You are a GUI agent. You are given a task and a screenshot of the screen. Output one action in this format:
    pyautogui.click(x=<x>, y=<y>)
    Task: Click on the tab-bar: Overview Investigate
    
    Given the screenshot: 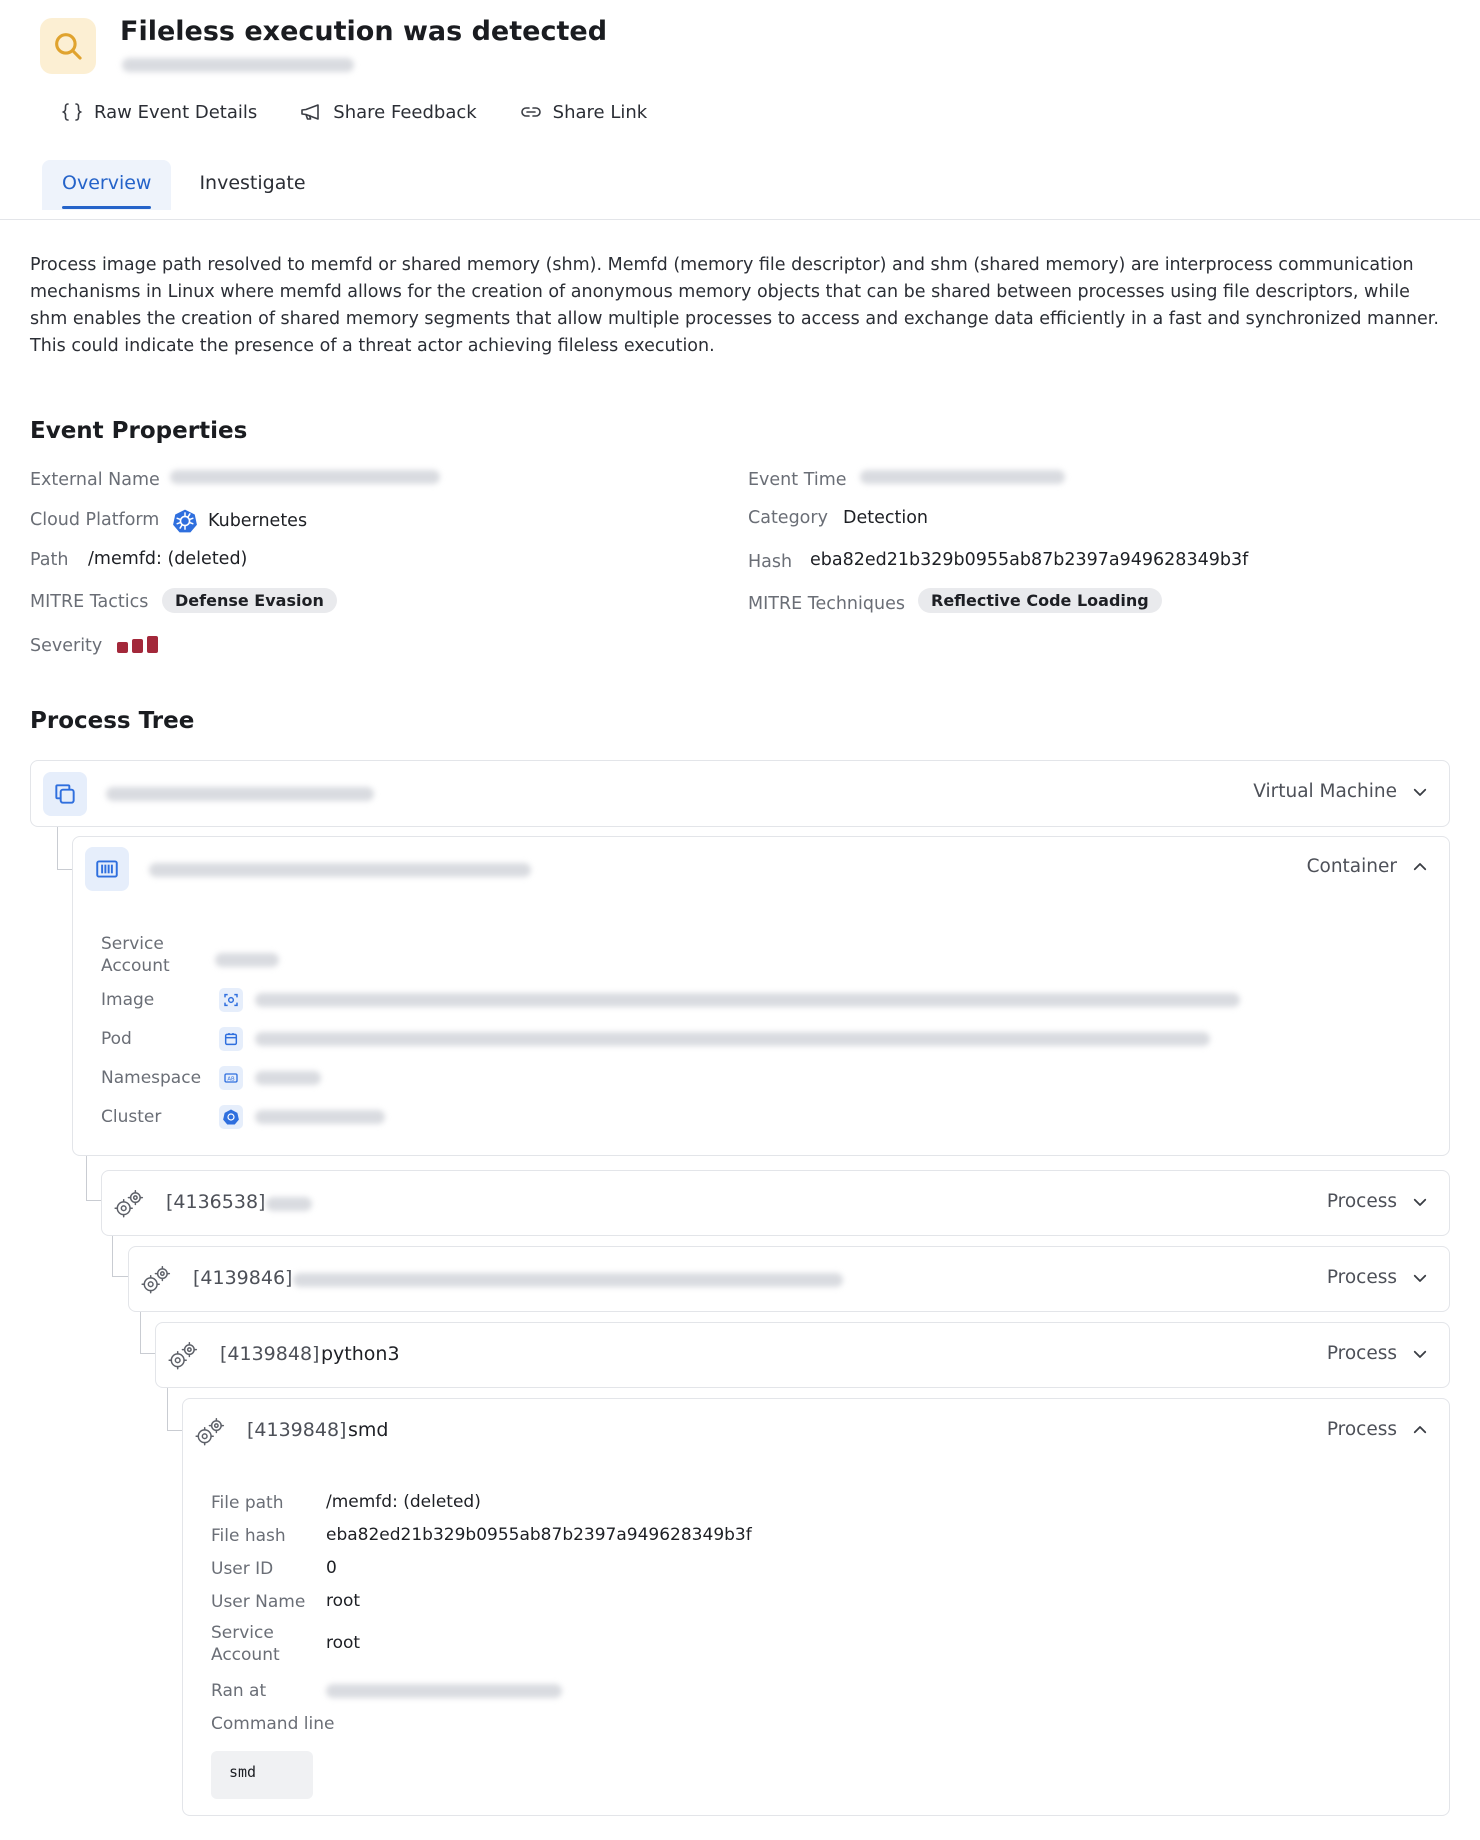 What is the action you would take?
    pyautogui.click(x=184, y=185)
    